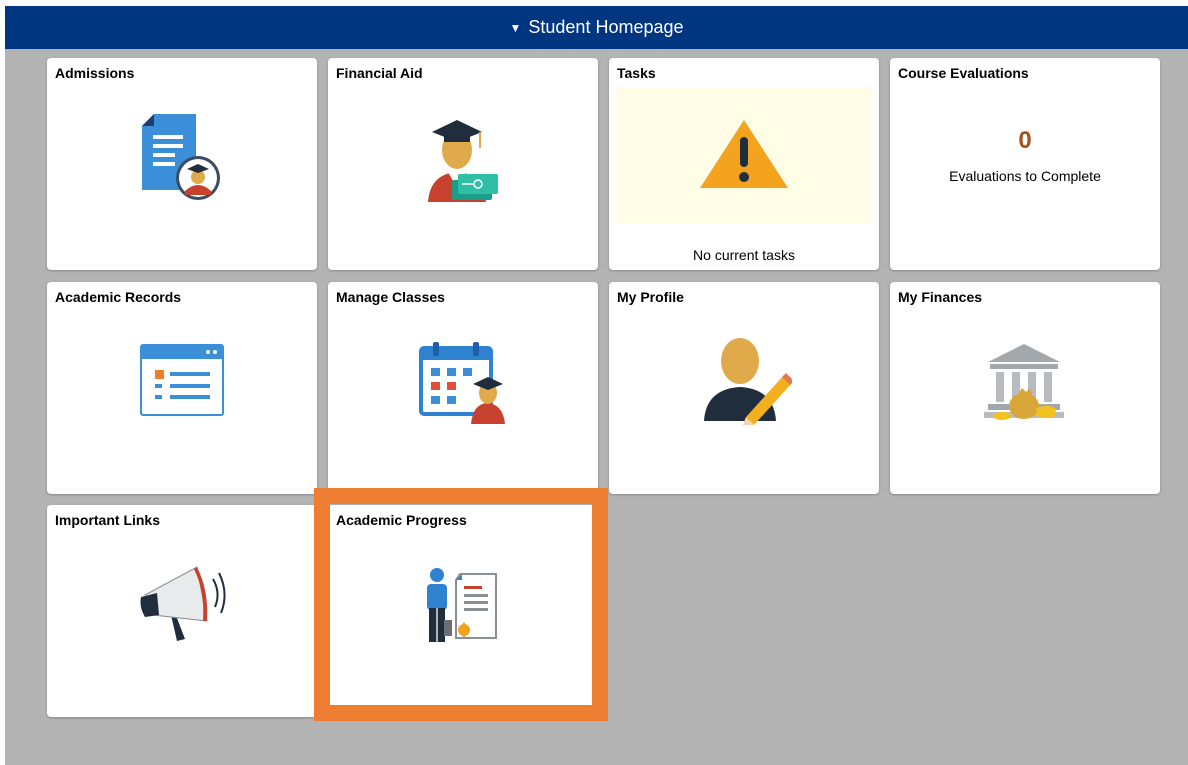  What do you see at coordinates (108, 520) in the screenshot?
I see `tile-title: Important Links` at bounding box center [108, 520].